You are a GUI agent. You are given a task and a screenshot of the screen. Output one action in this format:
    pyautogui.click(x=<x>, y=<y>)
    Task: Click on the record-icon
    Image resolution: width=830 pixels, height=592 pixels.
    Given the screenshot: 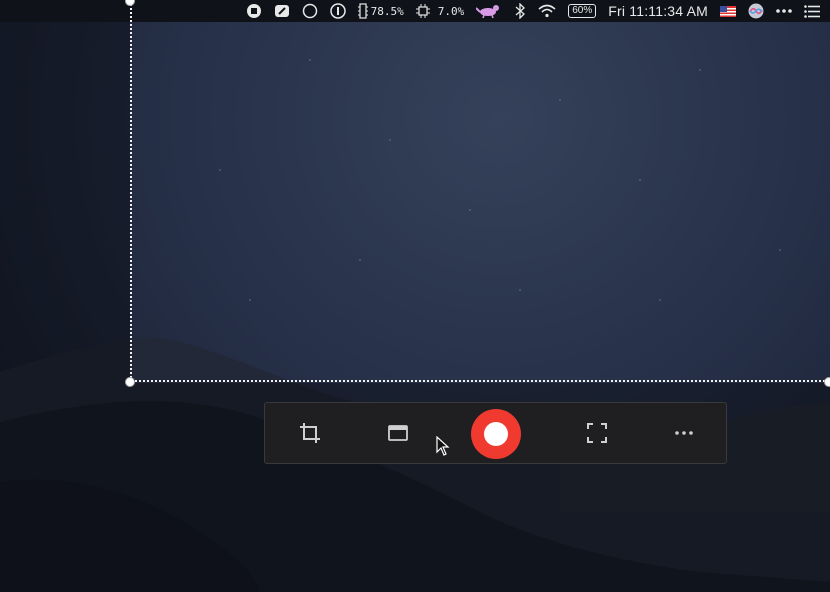 What is the action you would take?
    pyautogui.click(x=496, y=434)
    